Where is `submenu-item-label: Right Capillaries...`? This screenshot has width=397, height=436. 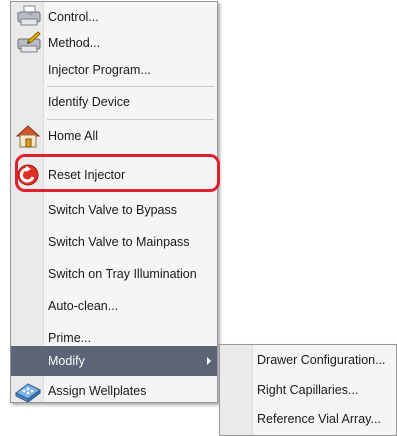
submenu-item-label: Right Capillaries... is located at coordinates (308, 390).